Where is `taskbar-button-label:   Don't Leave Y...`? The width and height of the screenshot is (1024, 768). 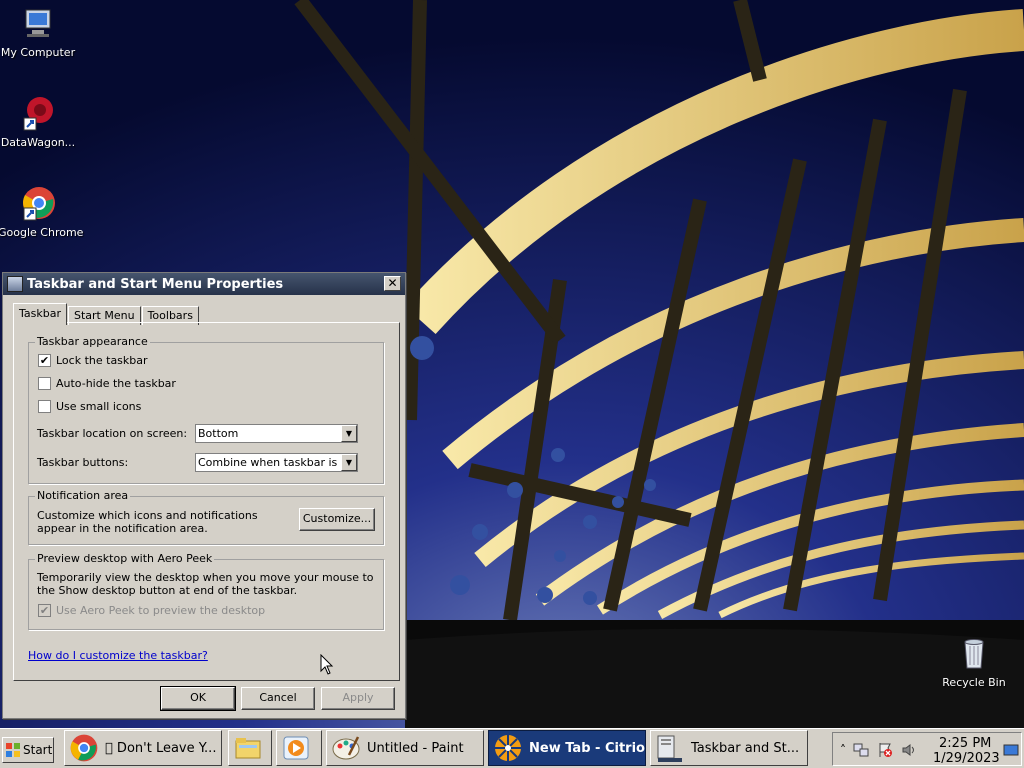 taskbar-button-label:   Don't Leave Y... is located at coordinates (161, 748).